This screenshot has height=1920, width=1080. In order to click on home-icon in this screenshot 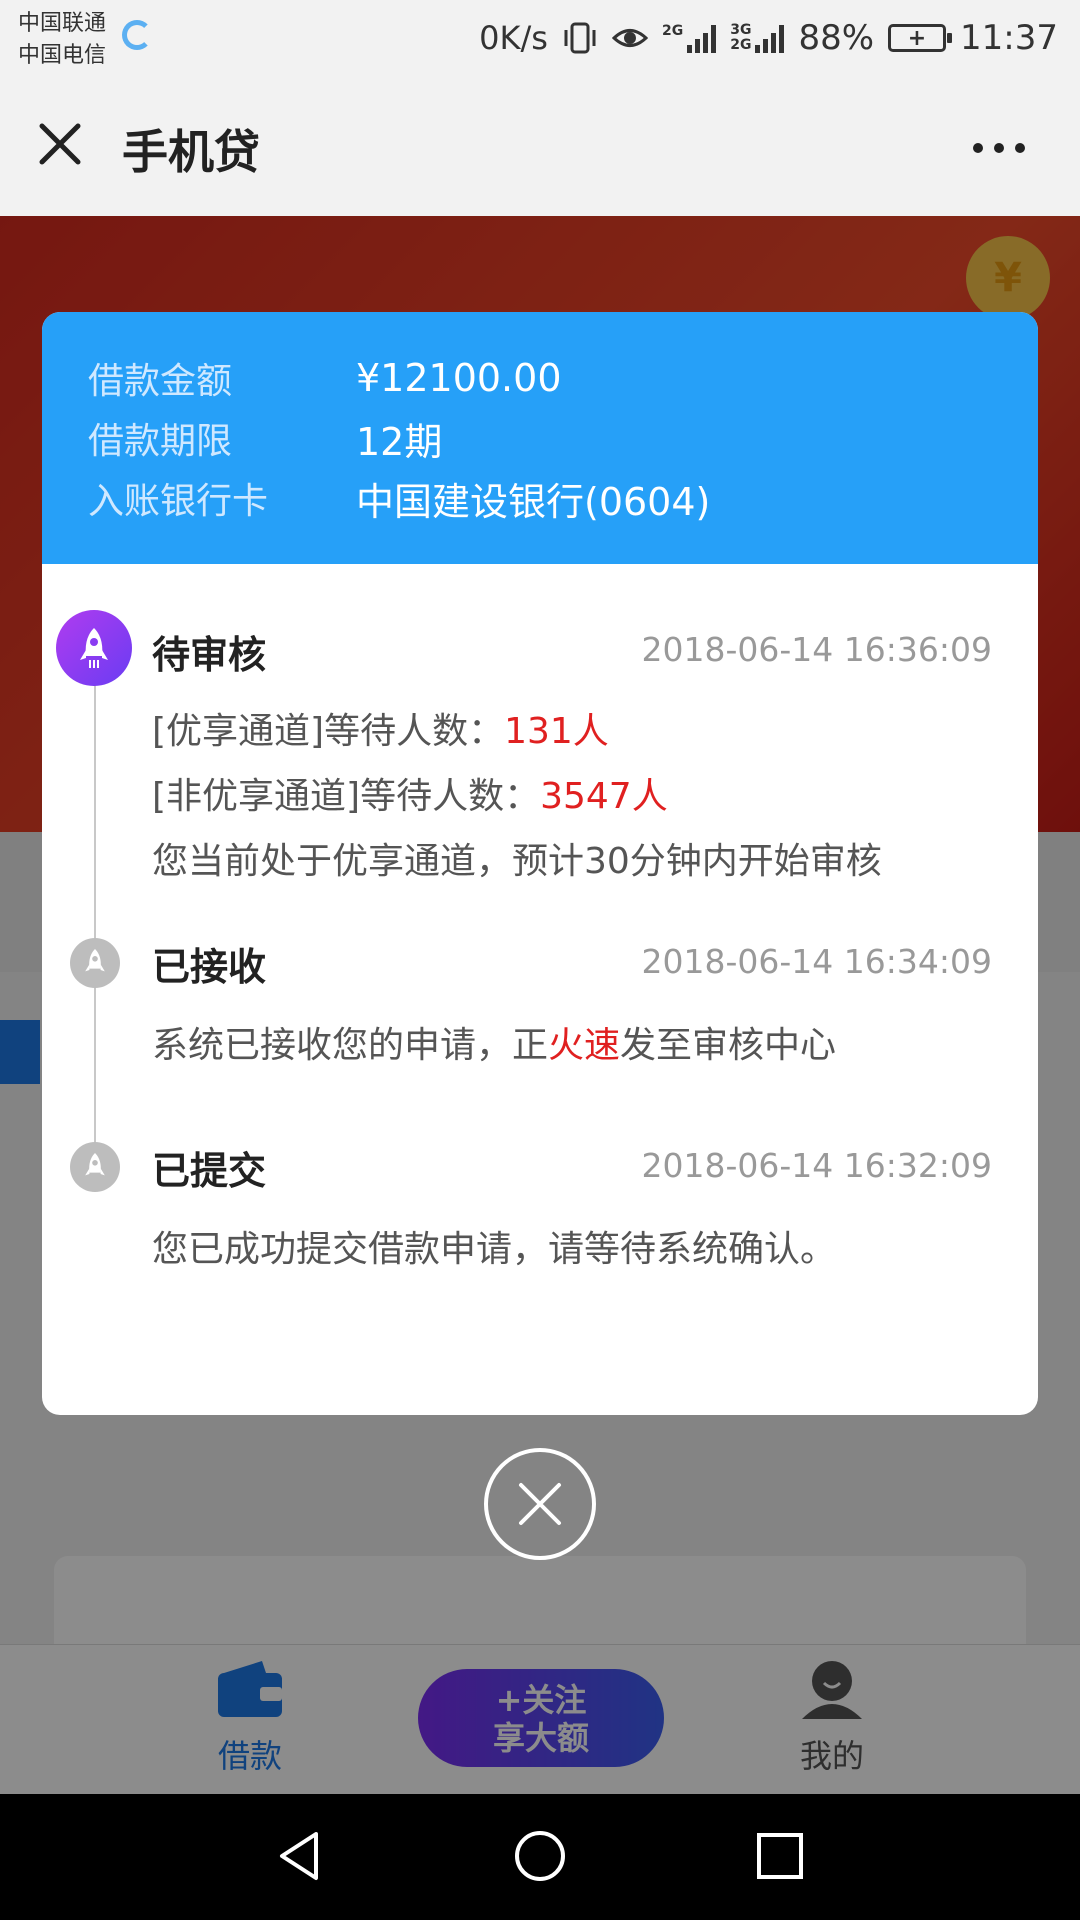, I will do `click(540, 1856)`.